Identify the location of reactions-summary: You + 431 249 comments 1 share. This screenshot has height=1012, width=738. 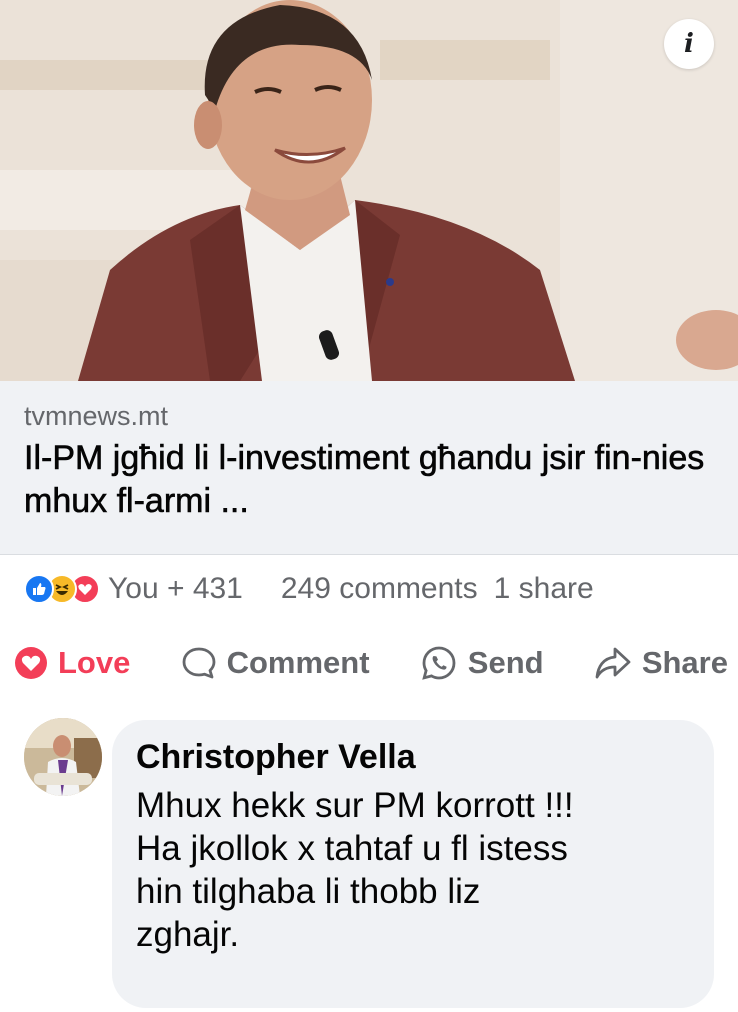
(374, 589).